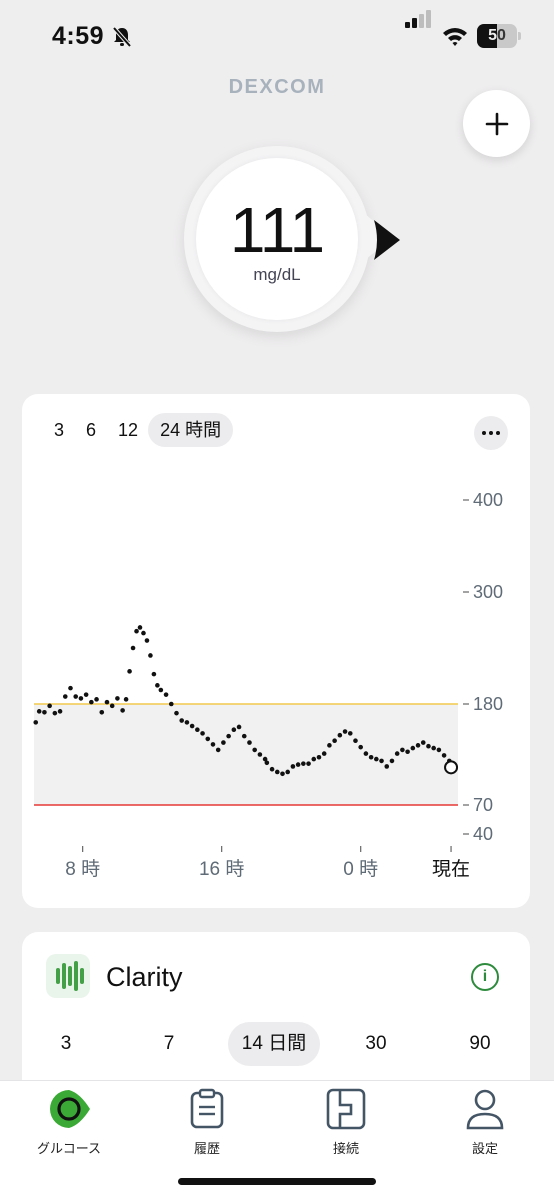  I want to click on x-tick-label: 現在, so click(451, 869).